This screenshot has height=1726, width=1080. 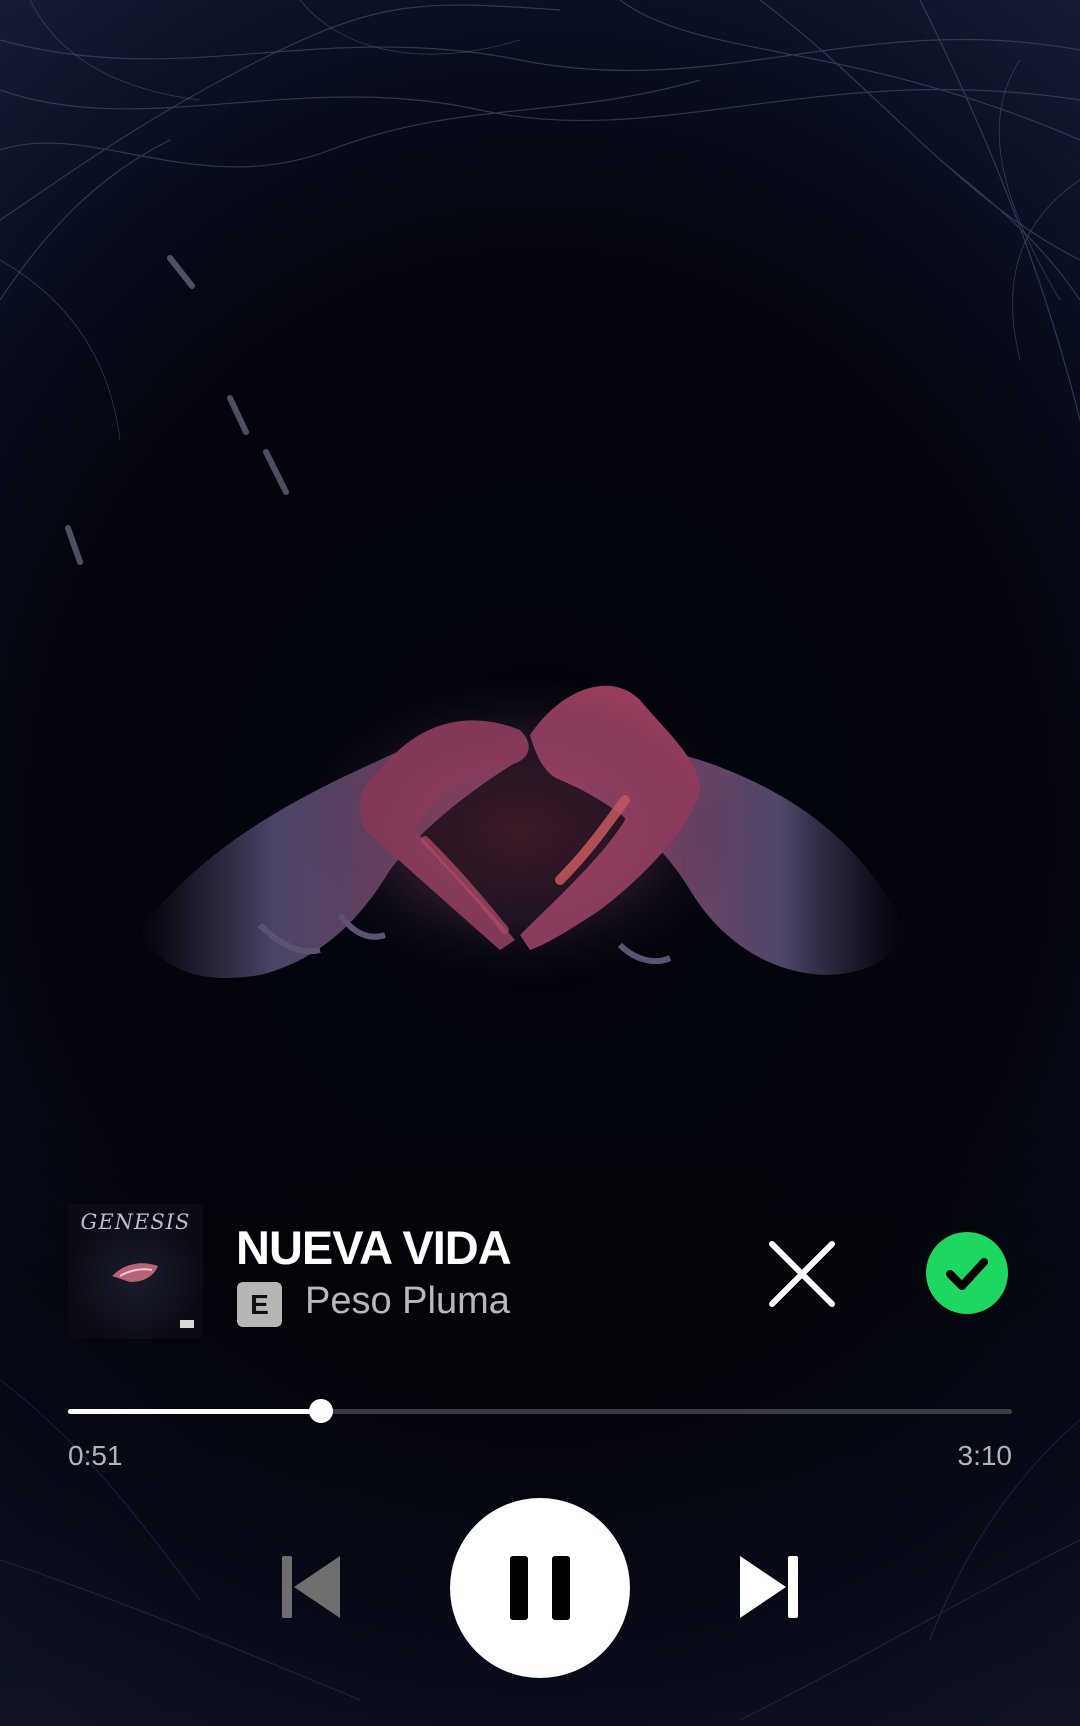 I want to click on next-button, so click(x=769, y=1587).